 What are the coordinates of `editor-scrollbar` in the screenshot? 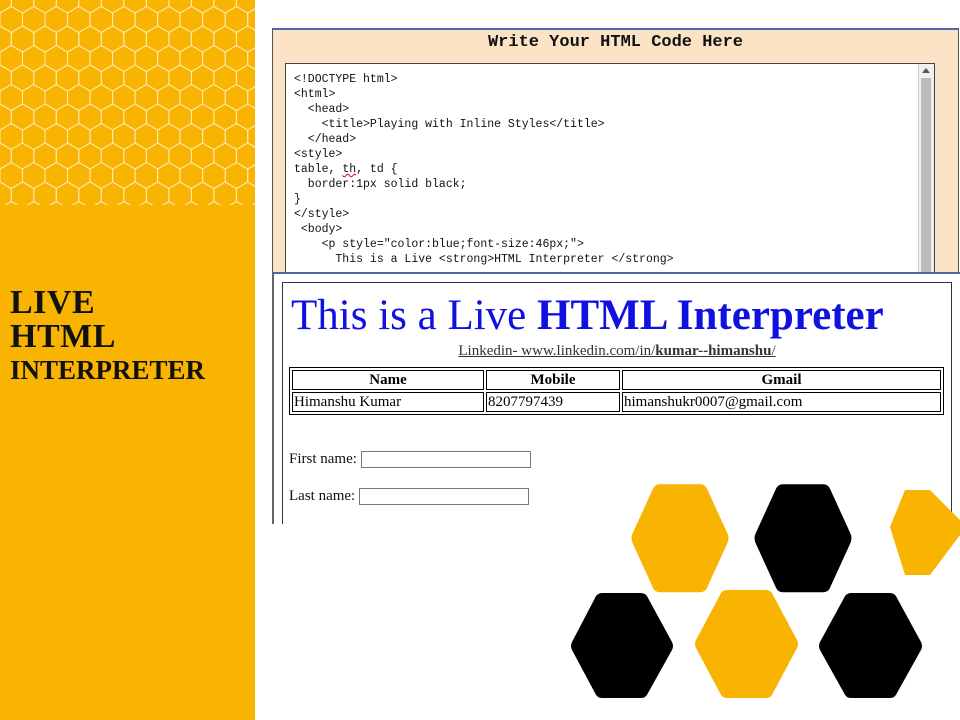 It's located at (926, 168).